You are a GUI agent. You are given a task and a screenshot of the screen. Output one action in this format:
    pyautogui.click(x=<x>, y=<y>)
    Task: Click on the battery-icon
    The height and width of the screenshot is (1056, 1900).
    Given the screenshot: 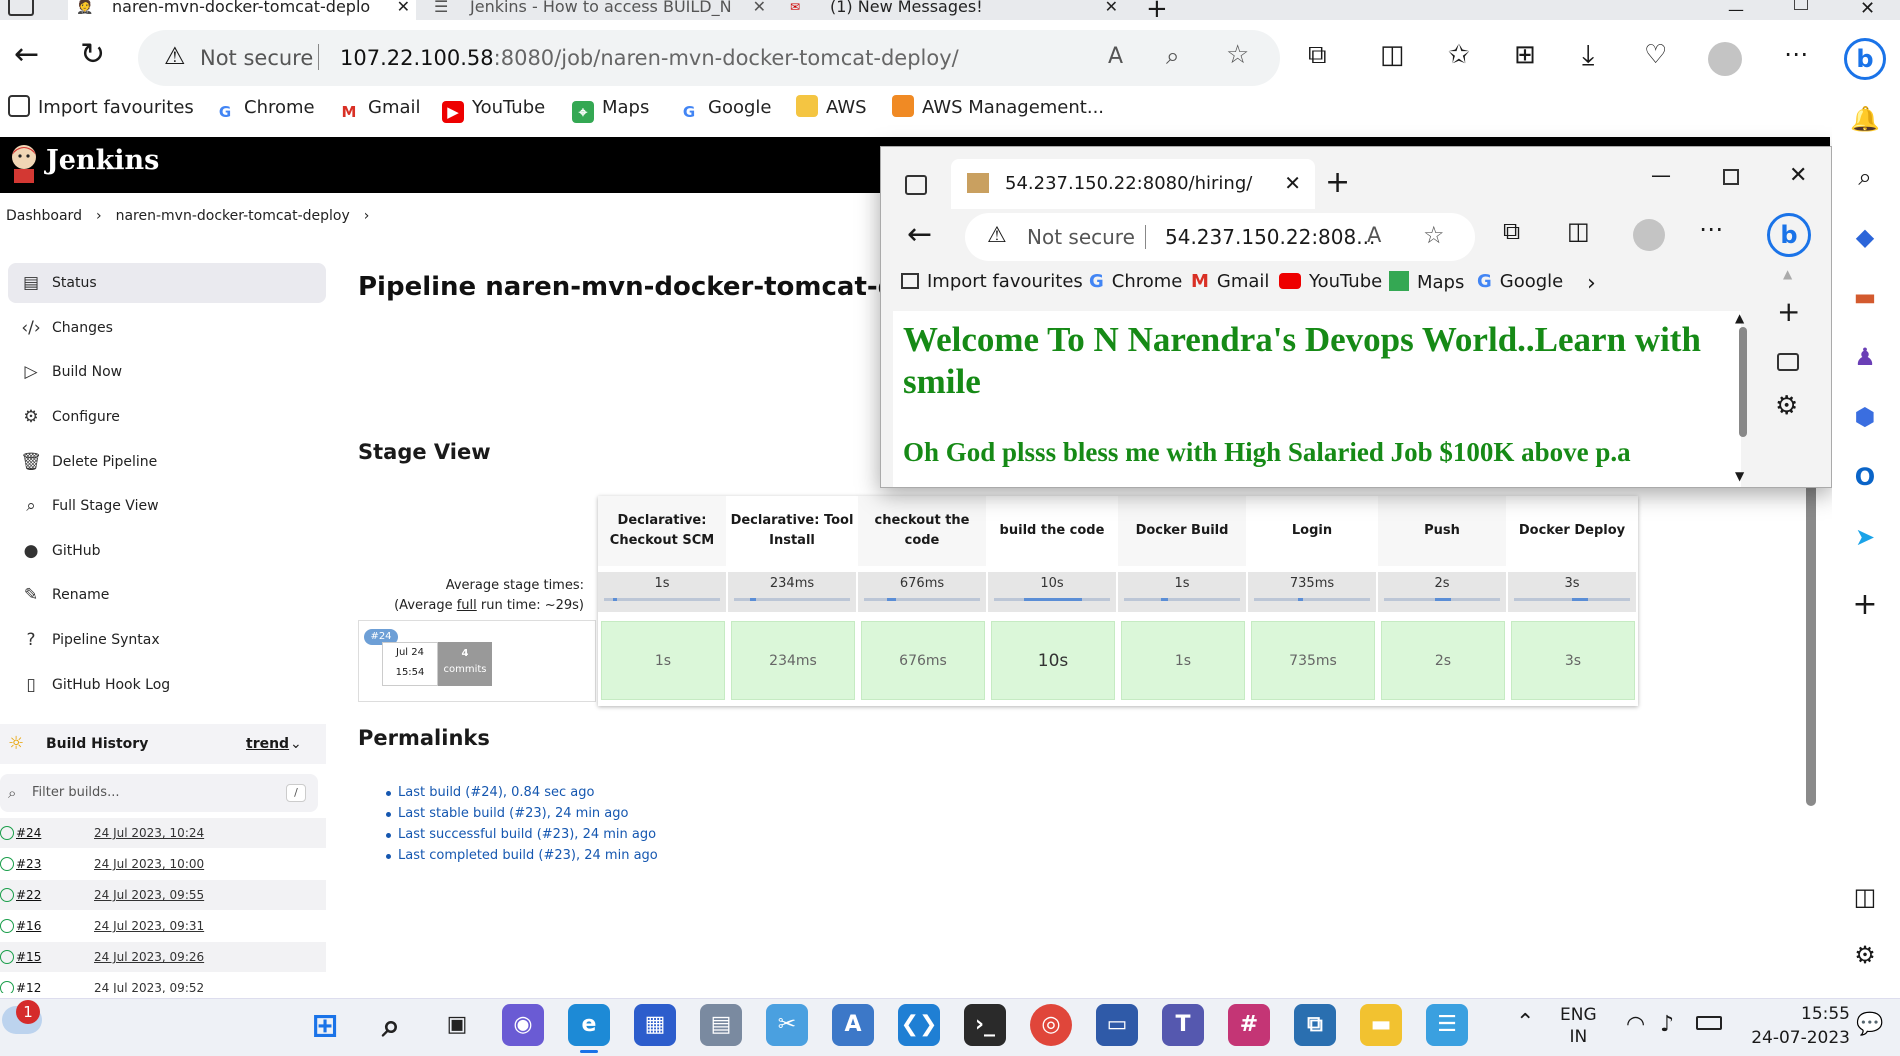 What is the action you would take?
    pyautogui.click(x=1709, y=1023)
    